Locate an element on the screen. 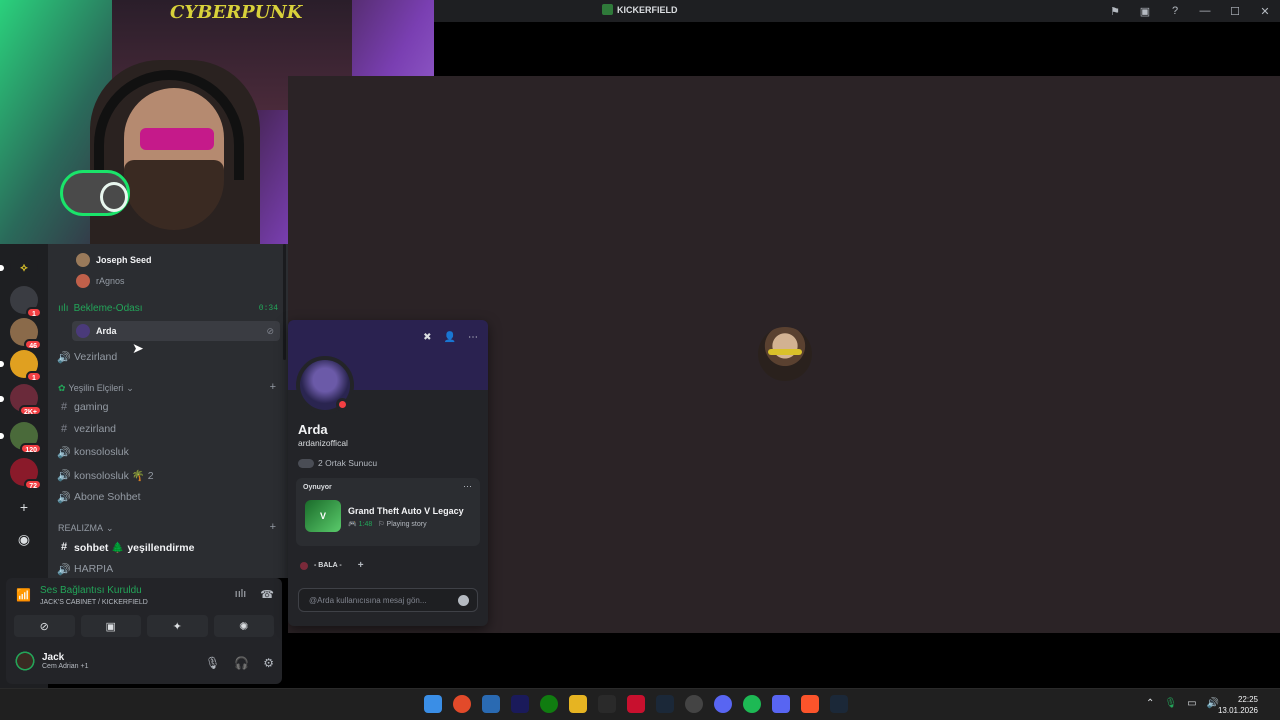 Image resolution: width=1280 pixels, height=720 pixels. minimize-button: — is located at coordinates (1205, 11).